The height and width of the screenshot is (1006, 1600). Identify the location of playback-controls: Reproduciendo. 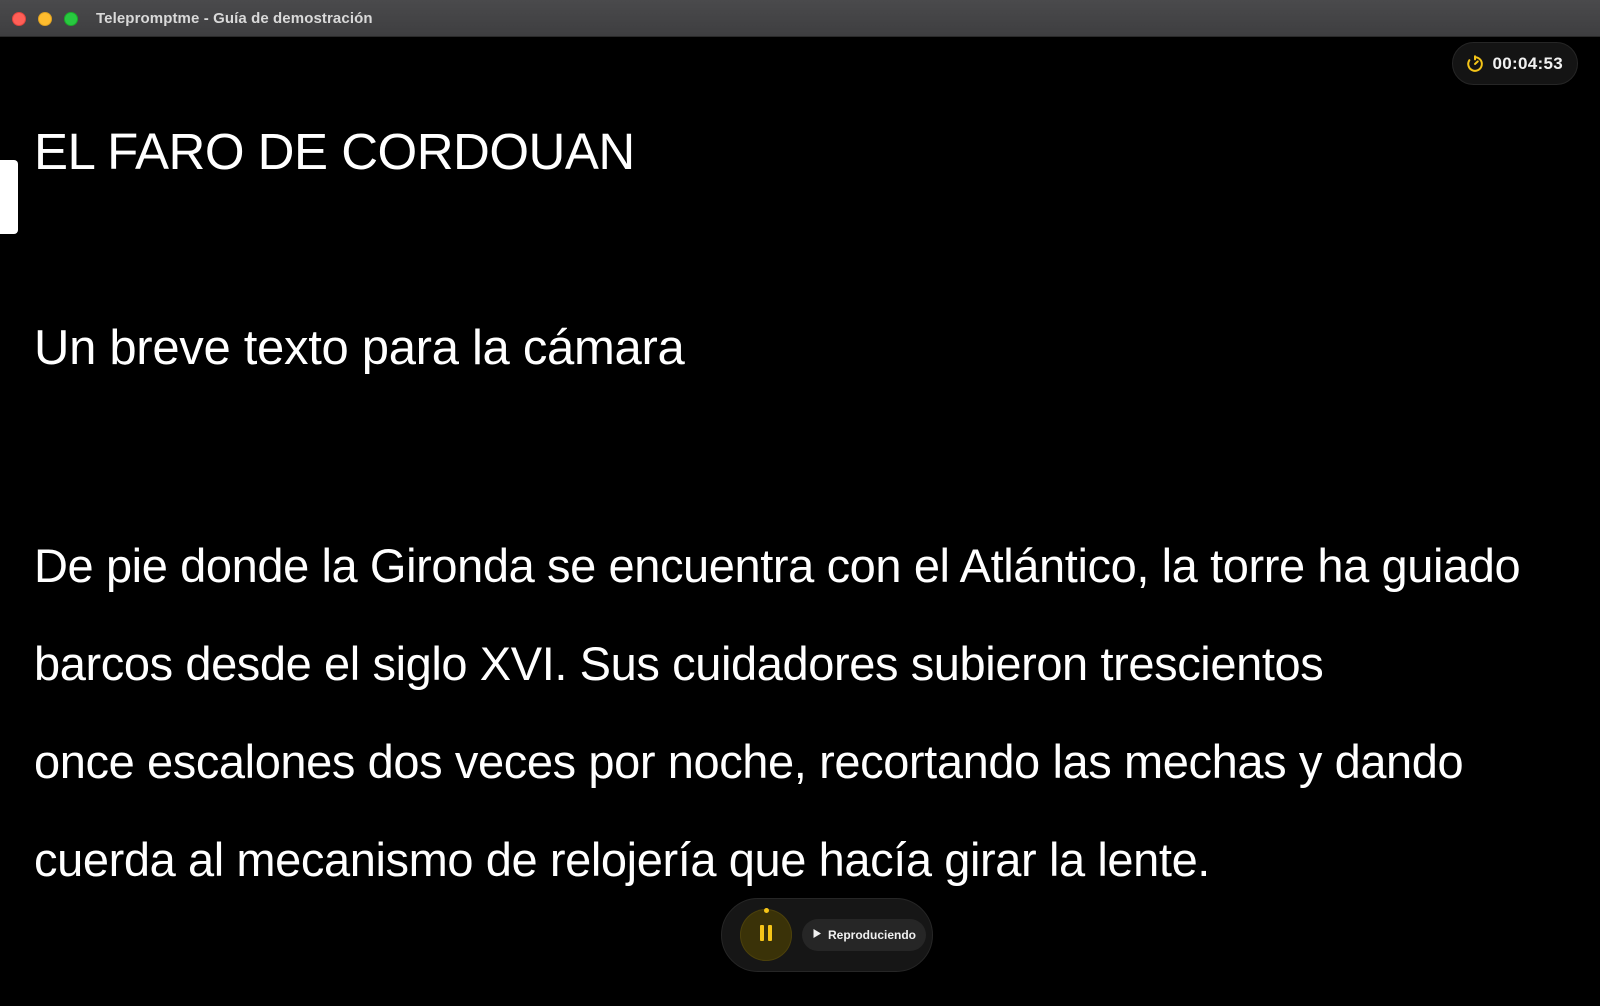
(827, 935).